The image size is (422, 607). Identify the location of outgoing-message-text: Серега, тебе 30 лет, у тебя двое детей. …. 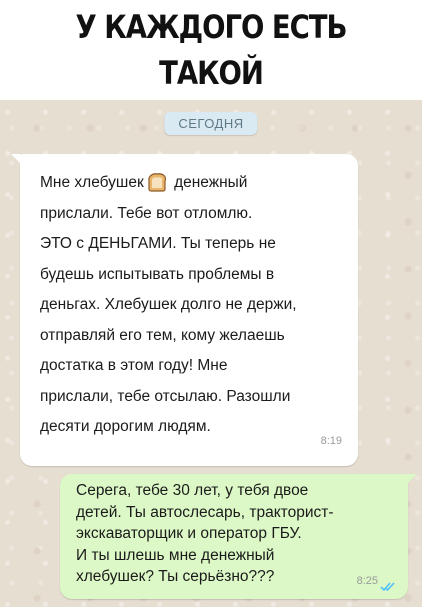
(205, 533).